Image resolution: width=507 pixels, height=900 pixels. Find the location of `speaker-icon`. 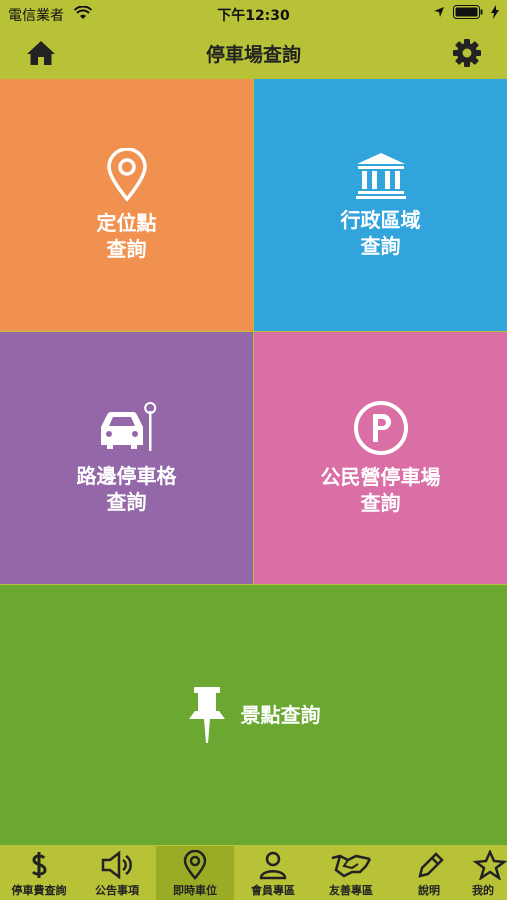

speaker-icon is located at coordinates (116, 865).